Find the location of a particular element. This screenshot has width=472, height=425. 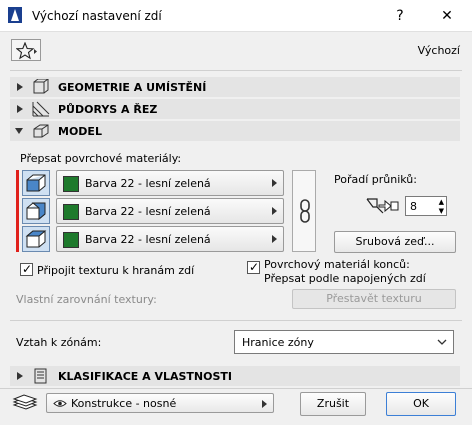

section-classification: KLASIFIKACE A VLASTNOSTI is located at coordinates (235, 376).